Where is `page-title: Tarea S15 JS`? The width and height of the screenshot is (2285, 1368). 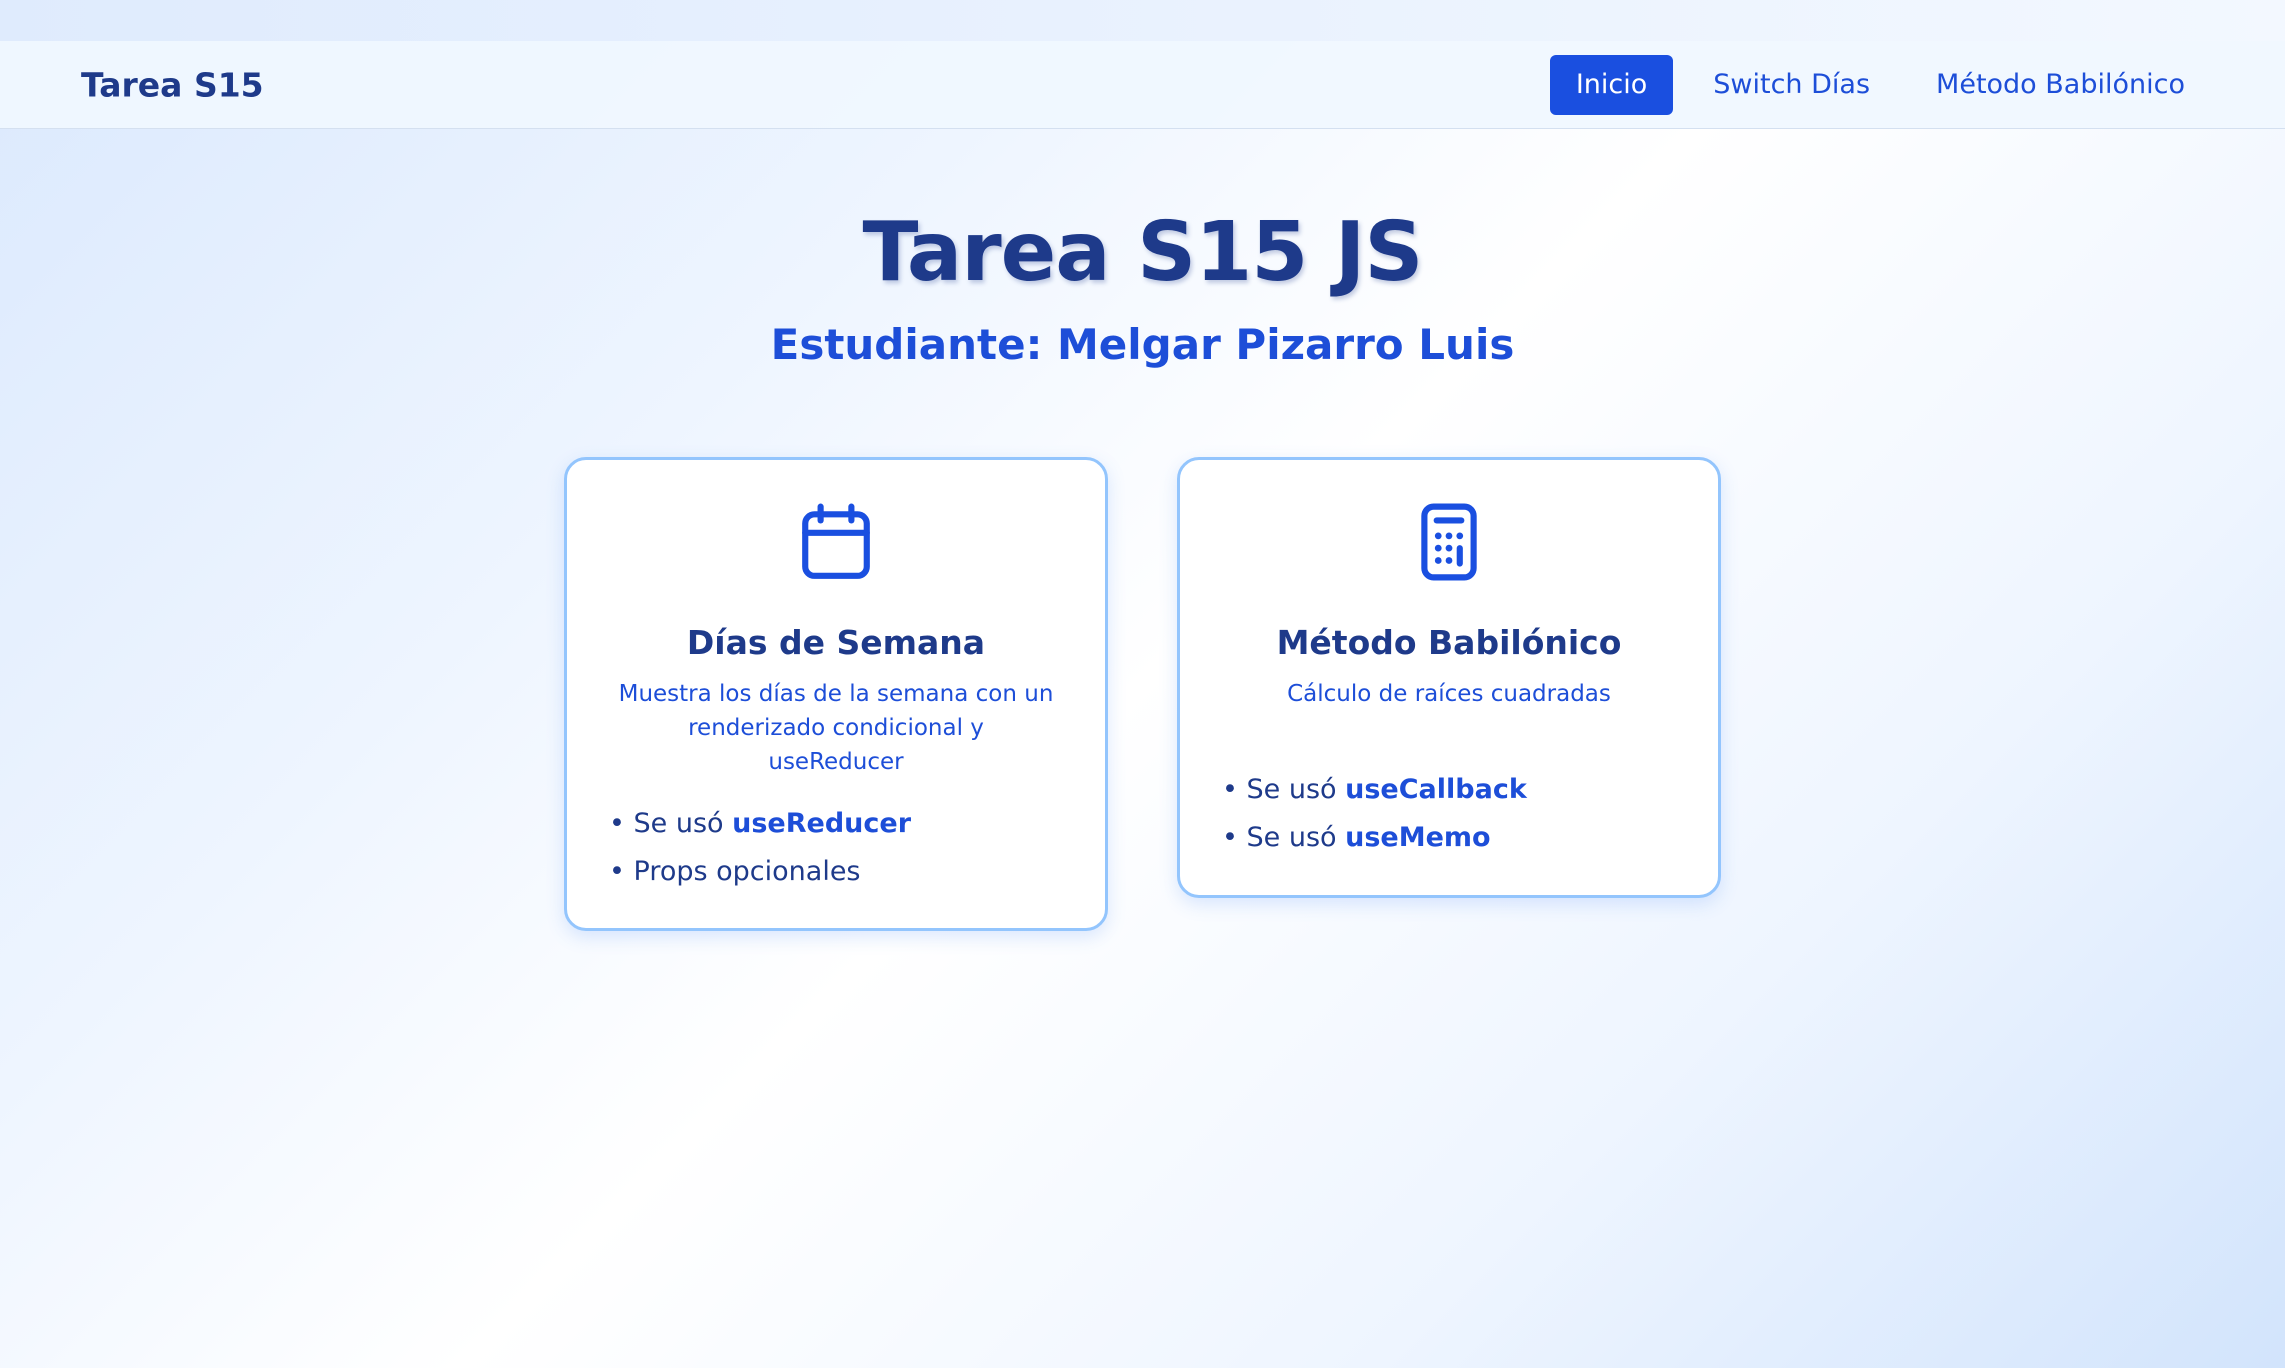
page-title: Tarea S15 JS is located at coordinates (1143, 252).